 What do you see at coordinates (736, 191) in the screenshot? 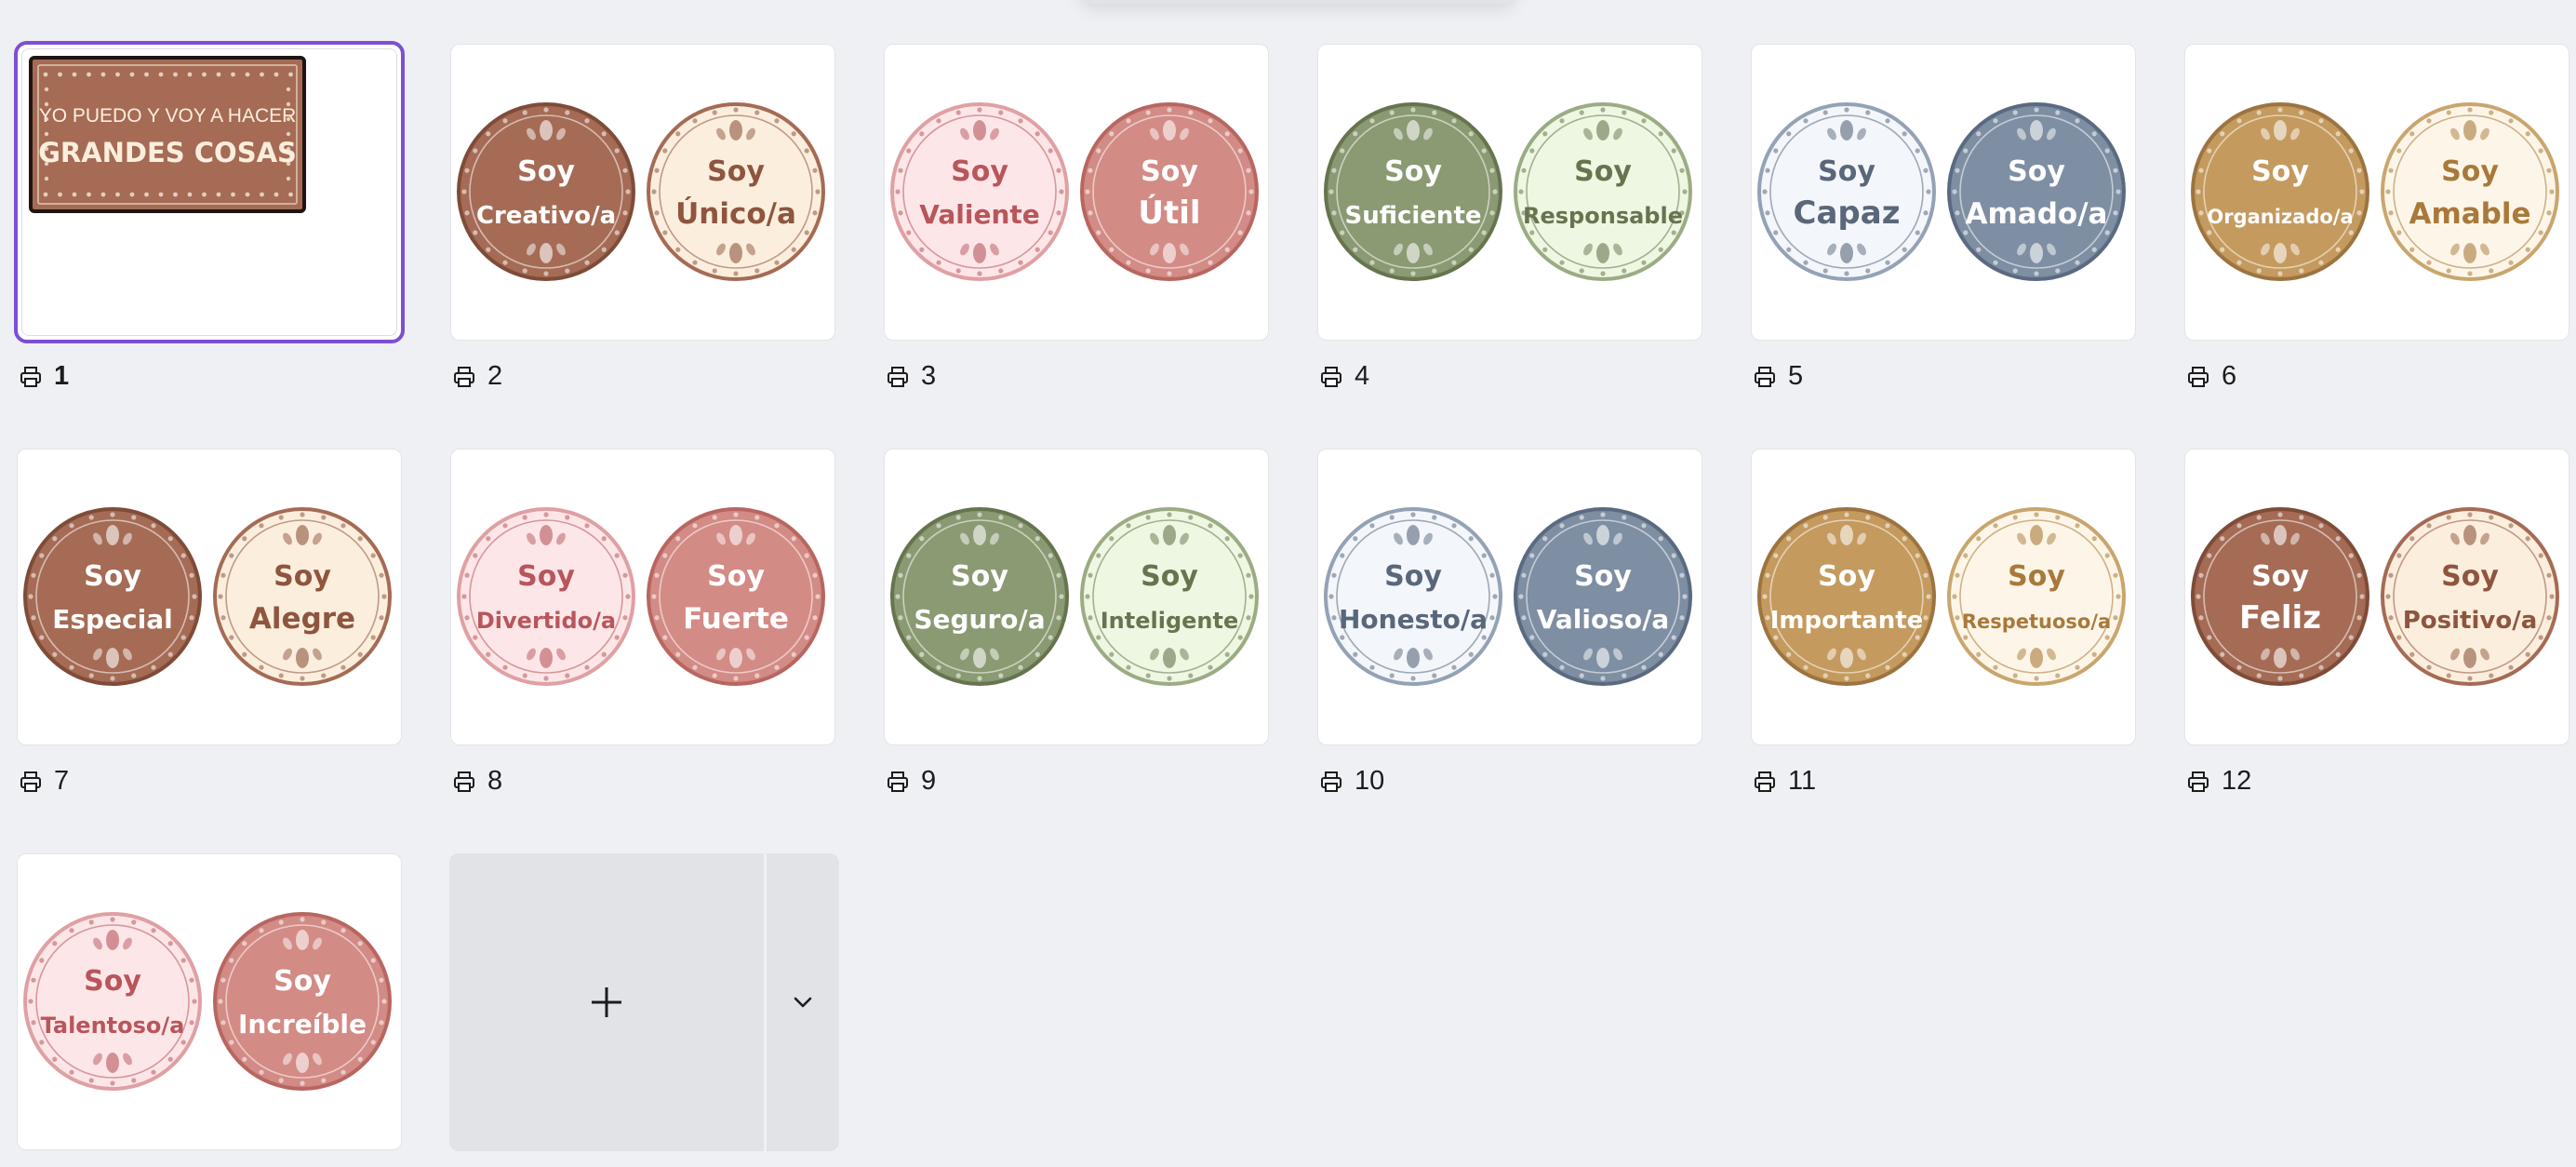
I see `sticker: Soy Único/a` at bounding box center [736, 191].